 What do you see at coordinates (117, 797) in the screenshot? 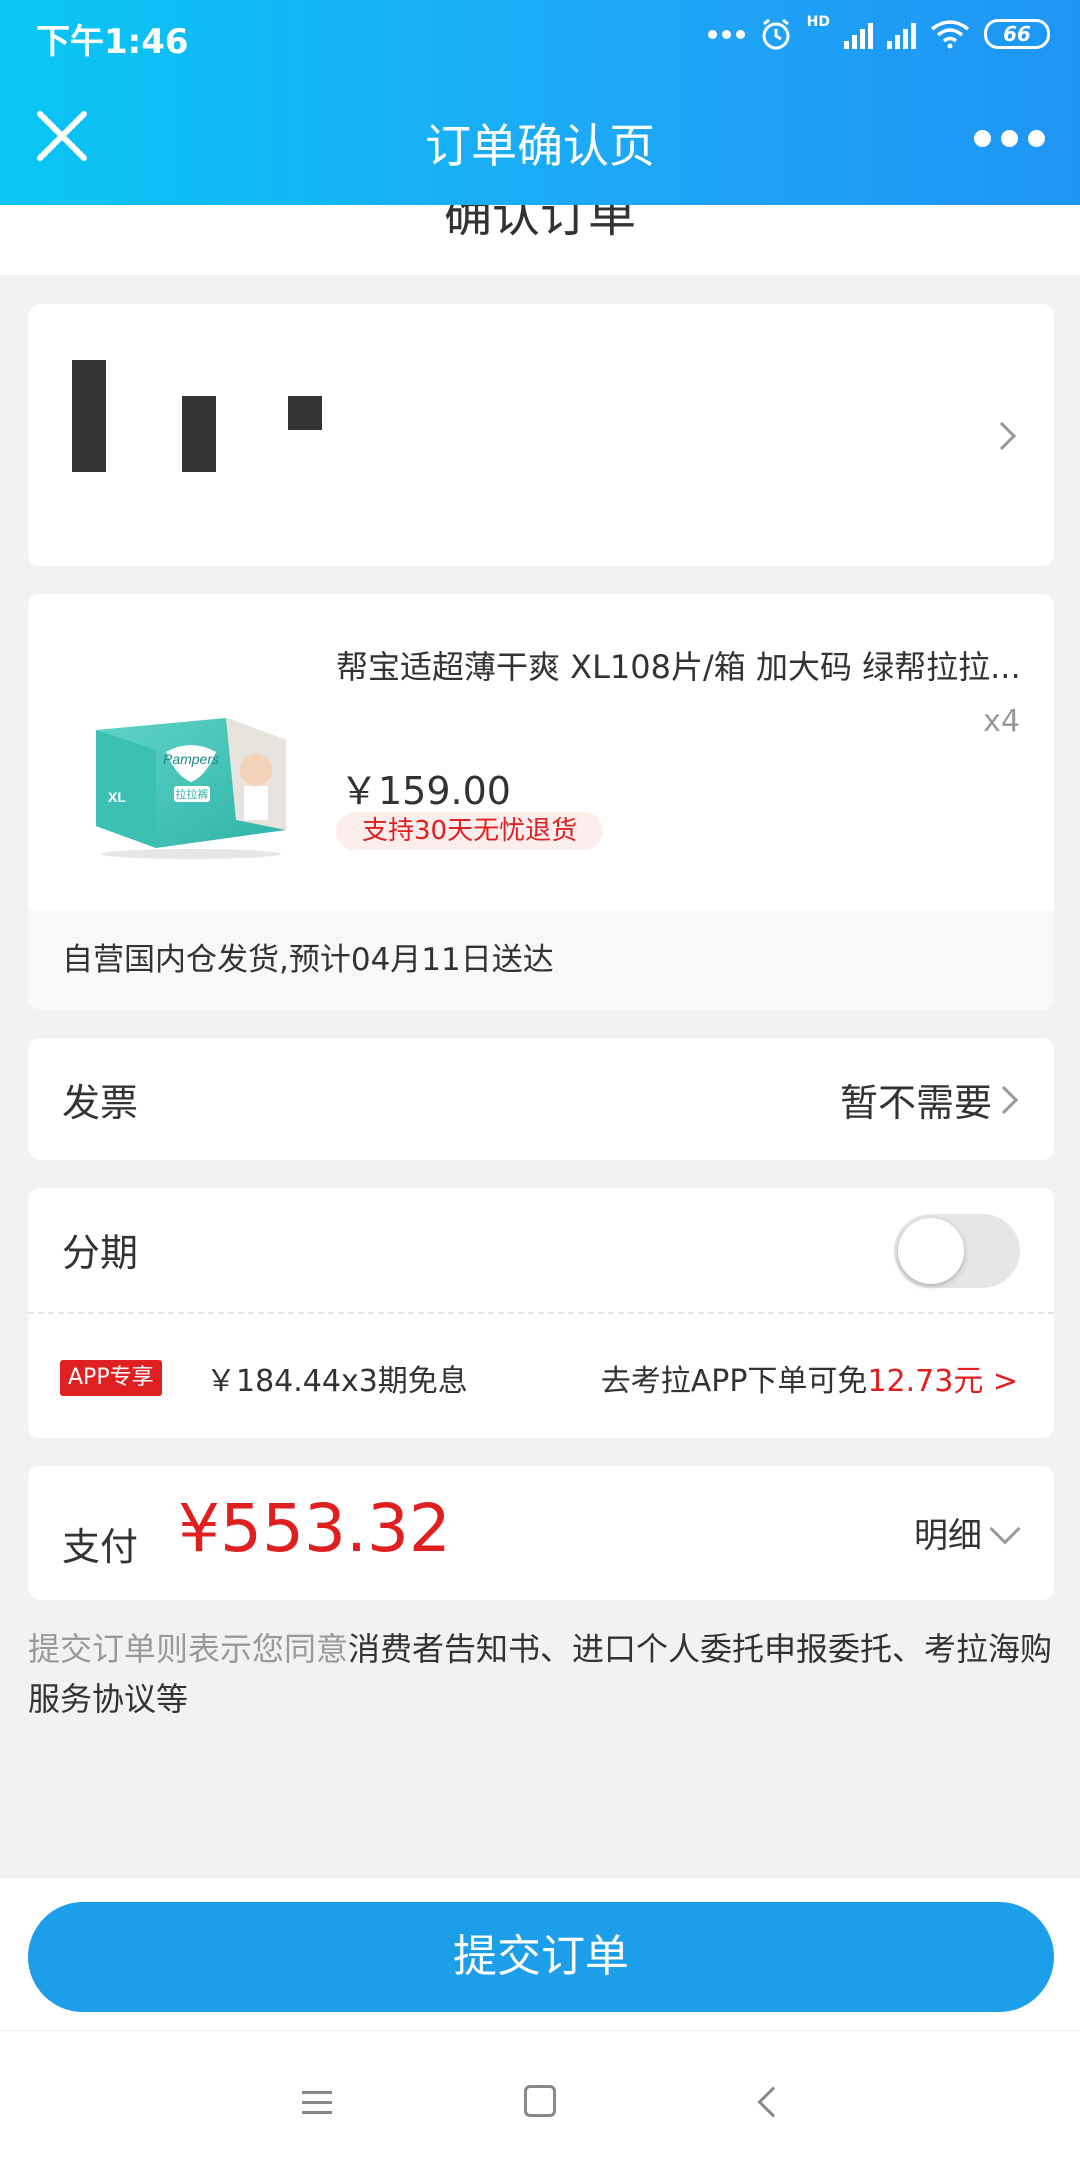
I see `product-size-label: XL` at bounding box center [117, 797].